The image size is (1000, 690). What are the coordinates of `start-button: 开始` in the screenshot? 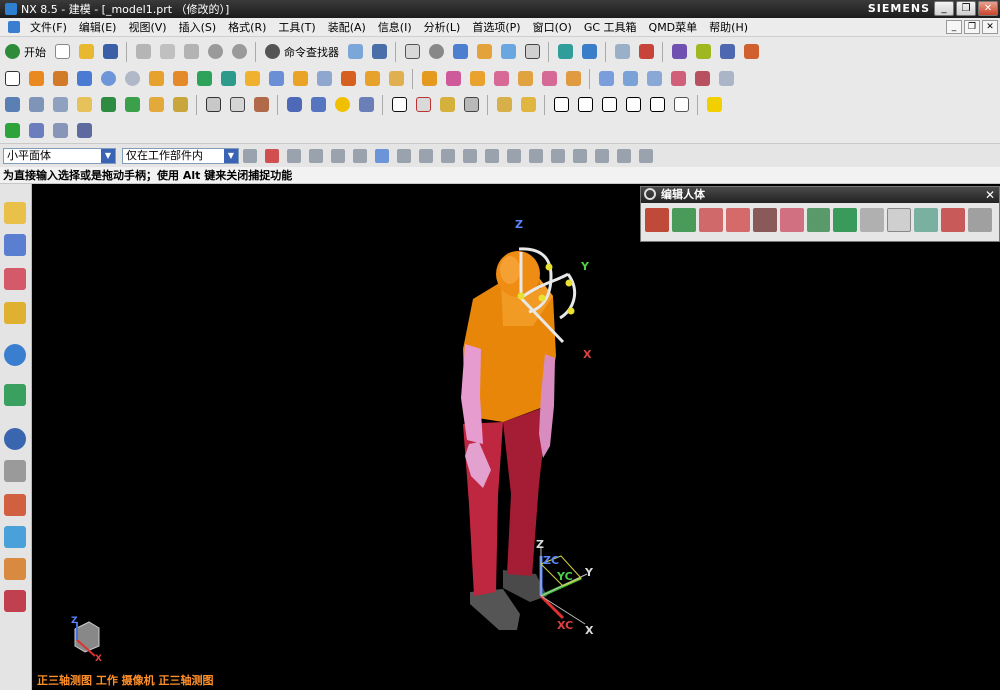 It's located at (35, 52).